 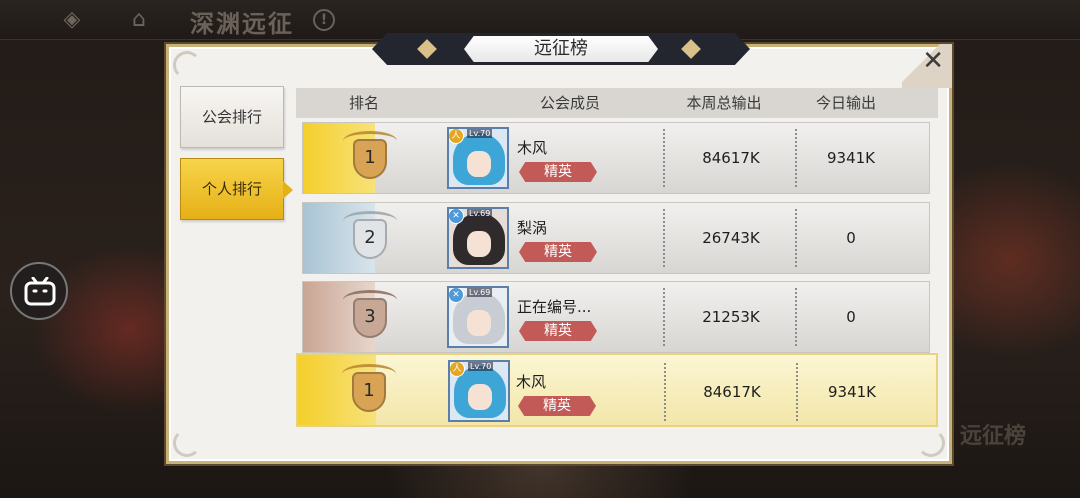 I want to click on player-name: 梨涡, so click(x=532, y=228).